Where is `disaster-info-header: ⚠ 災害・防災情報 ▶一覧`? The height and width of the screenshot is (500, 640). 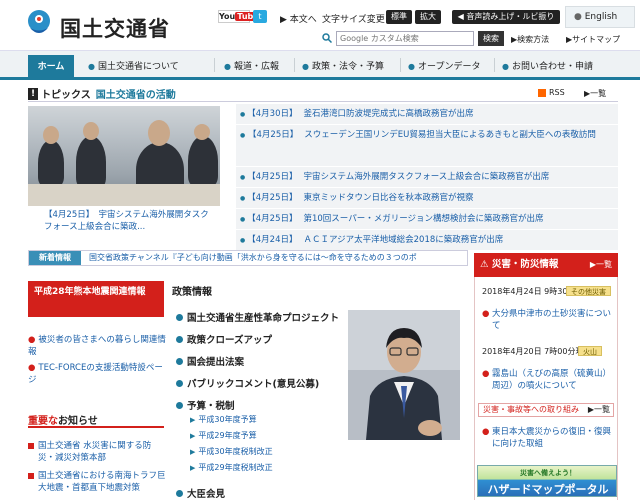 disaster-info-header: ⚠ 災害・防災情報 ▶一覧 is located at coordinates (546, 265).